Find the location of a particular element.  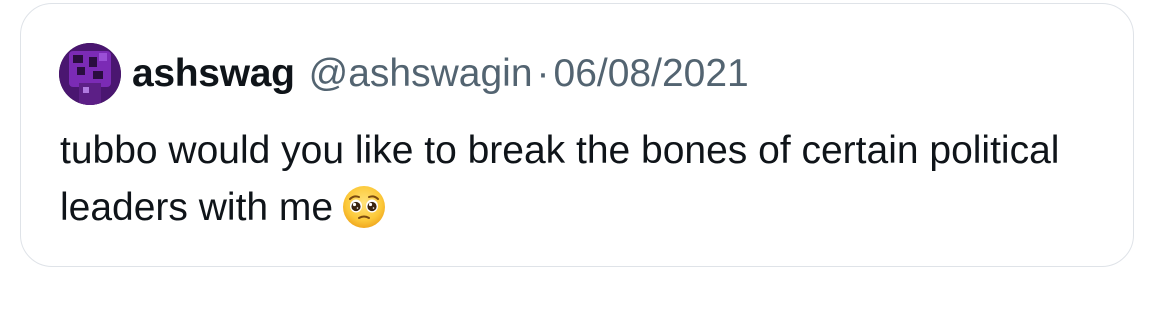

avatar-image-icon is located at coordinates (90, 74).